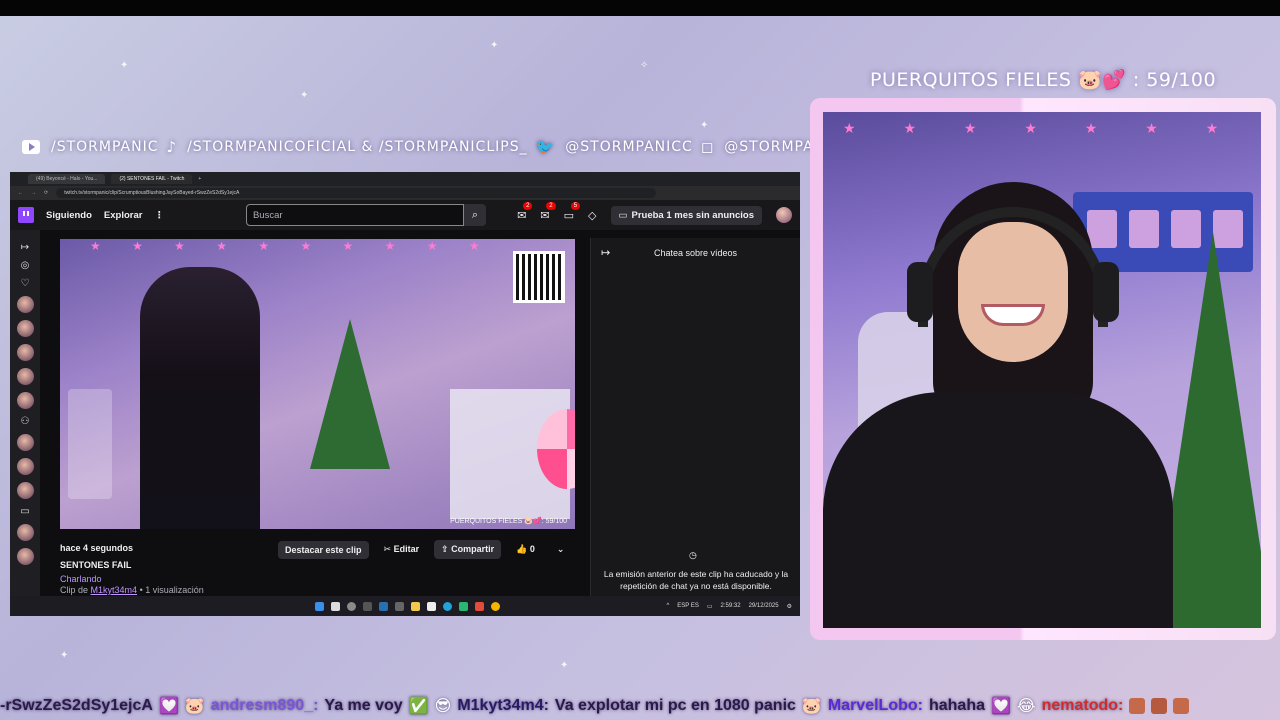 This screenshot has height=720, width=1280. Describe the element at coordinates (592, 215) in the screenshot. I see `crown-icon: ◇` at that location.